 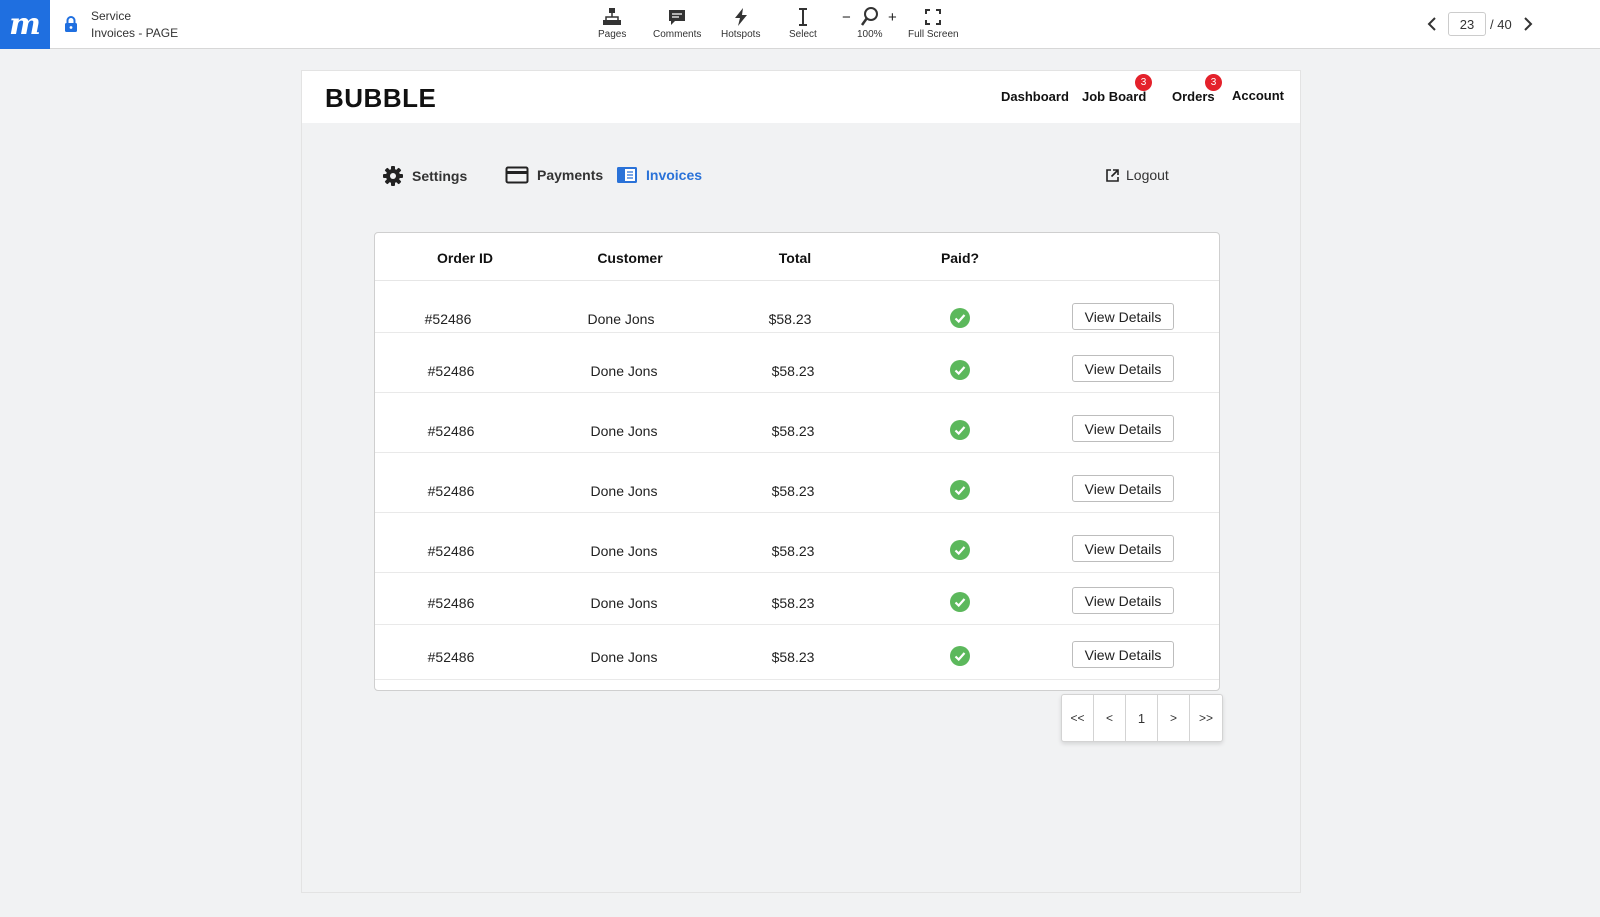 I want to click on last-page-button: >>, so click(x=1206, y=718).